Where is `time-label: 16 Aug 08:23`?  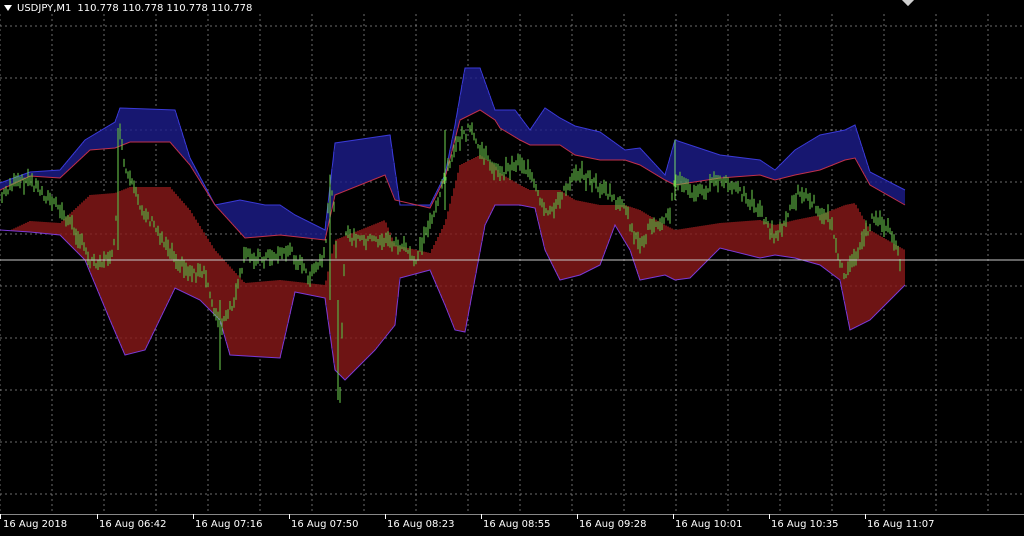
time-label: 16 Aug 08:23 is located at coordinates (421, 524).